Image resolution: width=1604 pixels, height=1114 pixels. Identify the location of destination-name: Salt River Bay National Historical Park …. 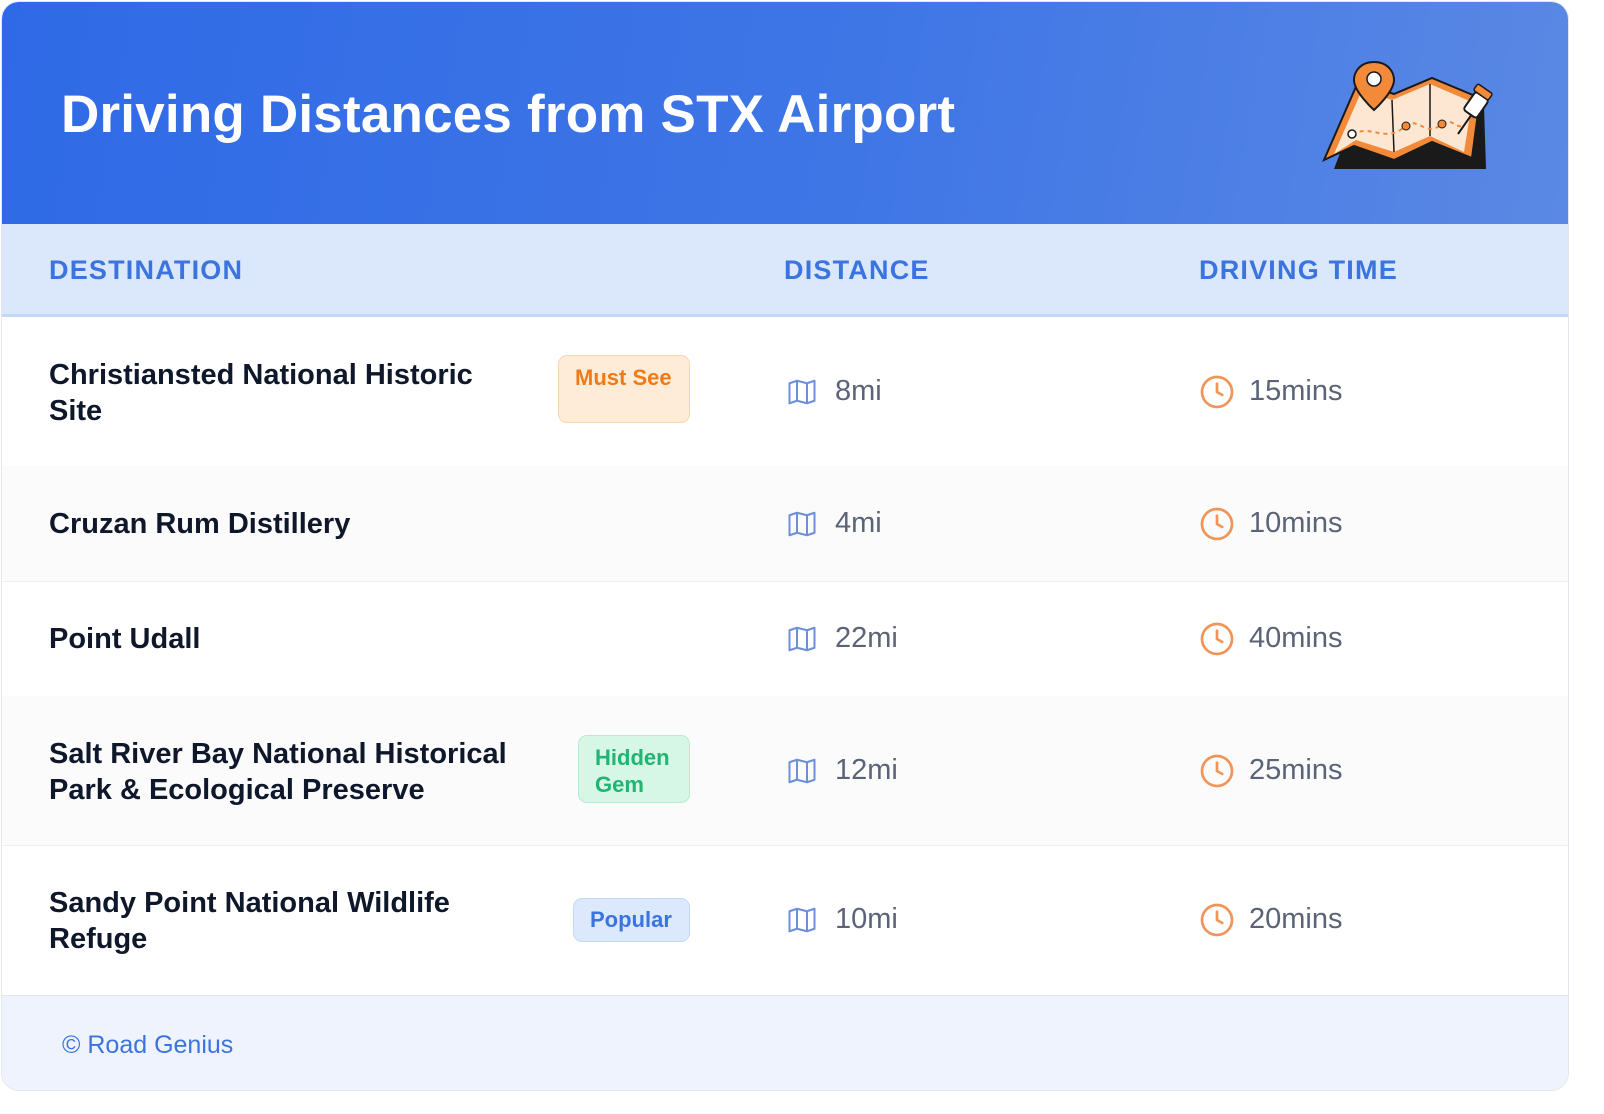
(278, 772).